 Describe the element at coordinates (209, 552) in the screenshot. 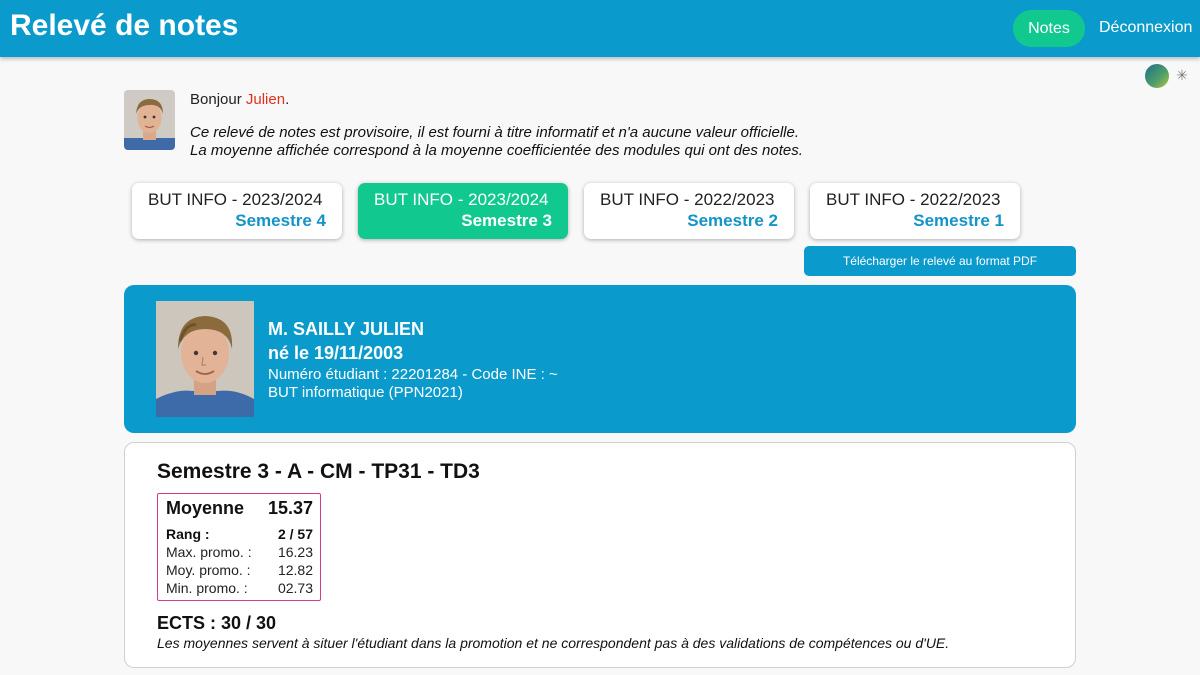

I see `max-promo-label: Max. promo. :` at that location.